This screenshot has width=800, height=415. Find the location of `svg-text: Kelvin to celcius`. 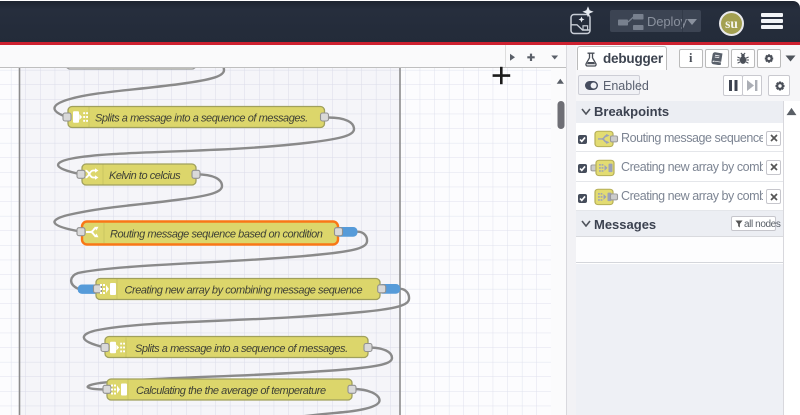

svg-text: Kelvin to celcius is located at coordinates (145, 176).